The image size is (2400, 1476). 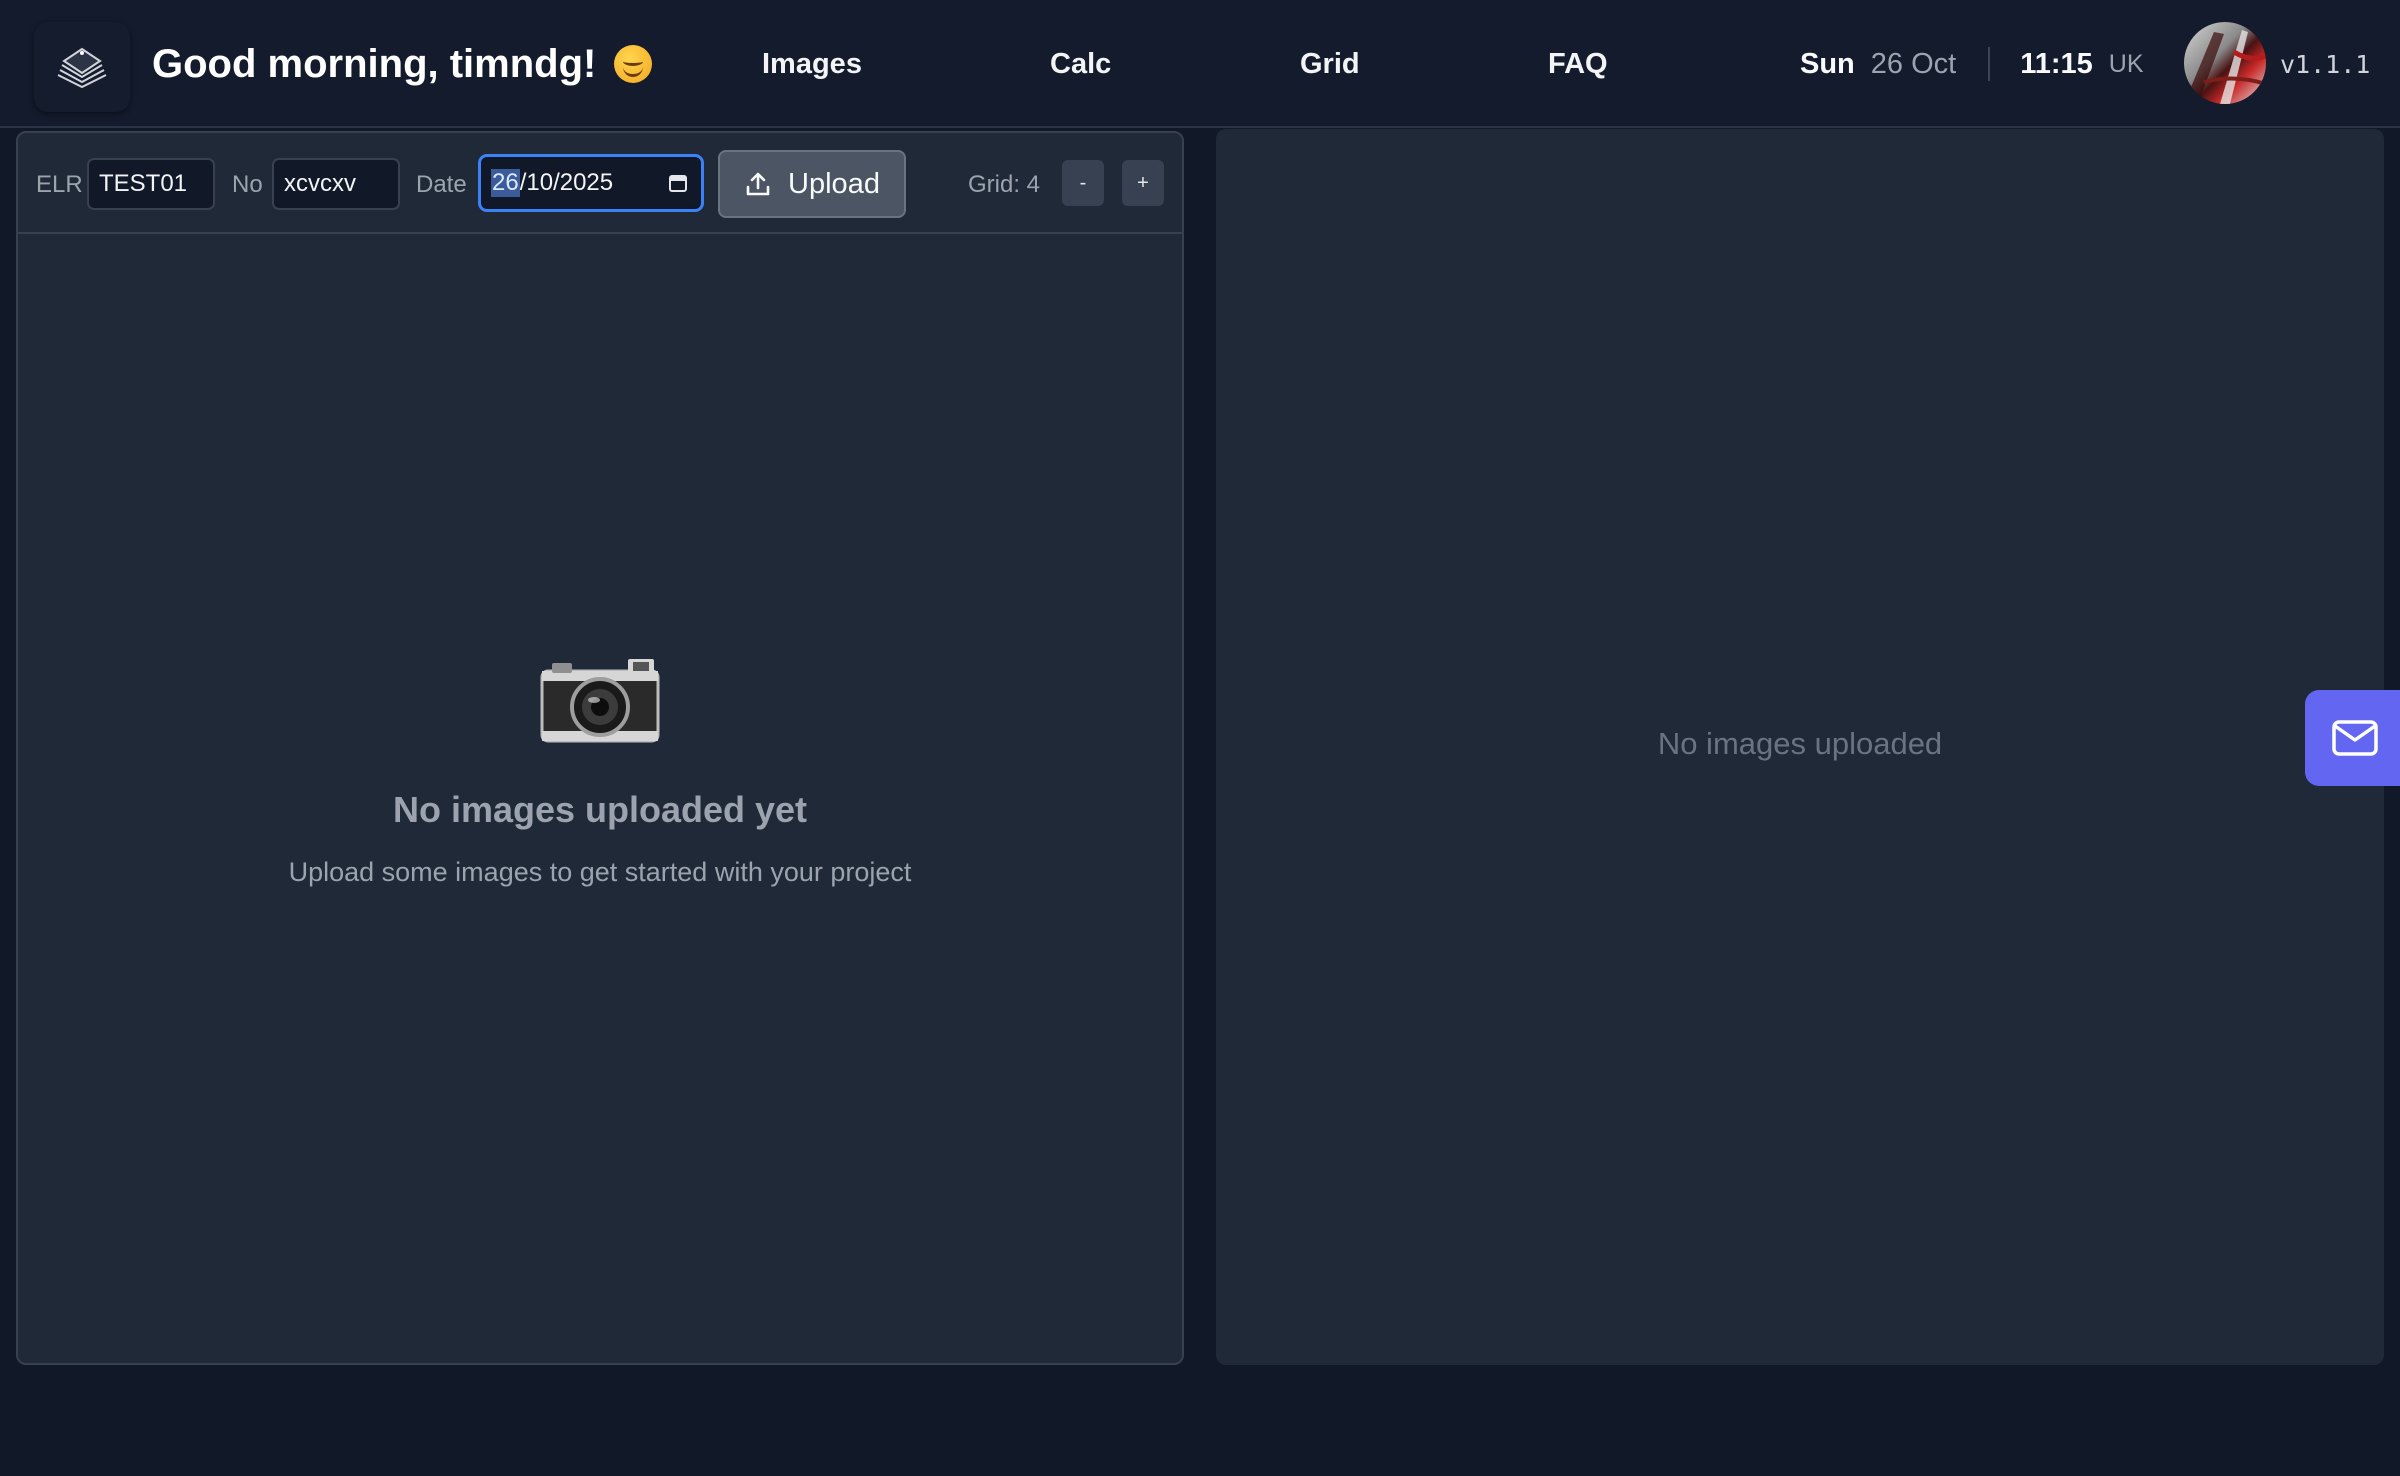 What do you see at coordinates (1080, 64) in the screenshot?
I see `nav-calc: Calc` at bounding box center [1080, 64].